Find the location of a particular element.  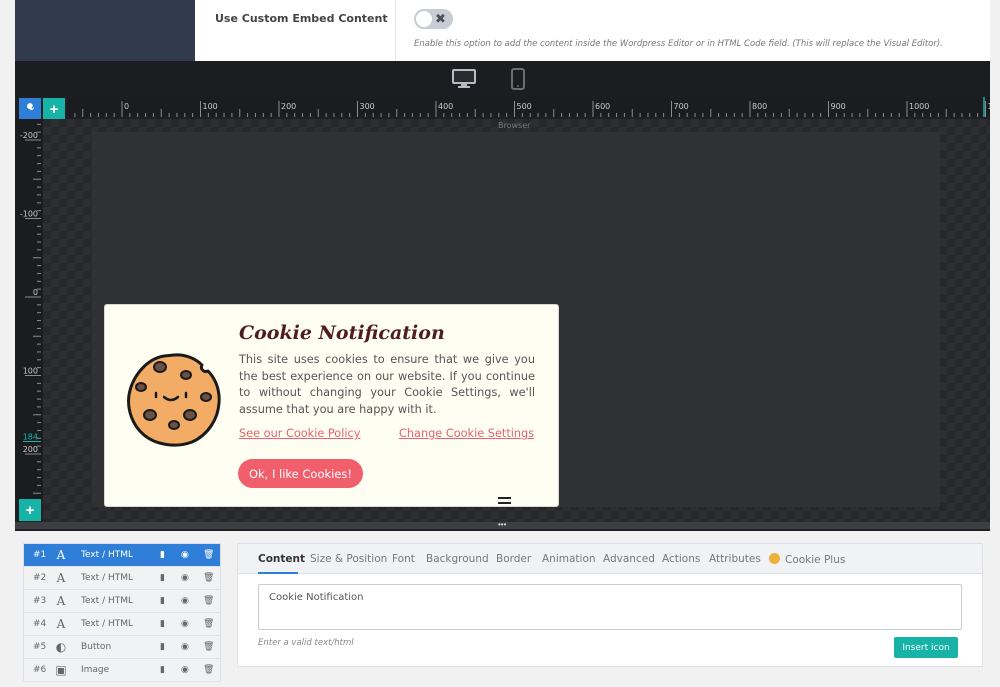

active-tab-indicator is located at coordinates (278, 573).